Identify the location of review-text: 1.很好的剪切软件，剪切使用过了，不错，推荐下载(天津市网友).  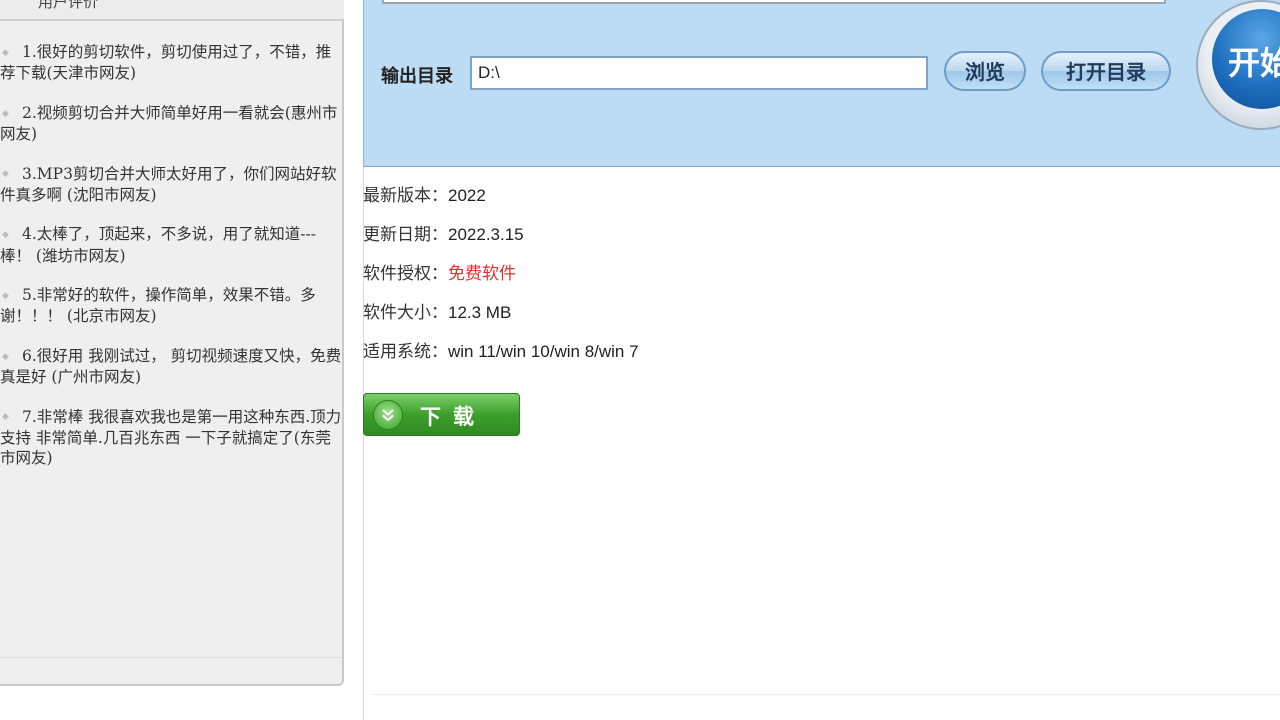
(166, 63).